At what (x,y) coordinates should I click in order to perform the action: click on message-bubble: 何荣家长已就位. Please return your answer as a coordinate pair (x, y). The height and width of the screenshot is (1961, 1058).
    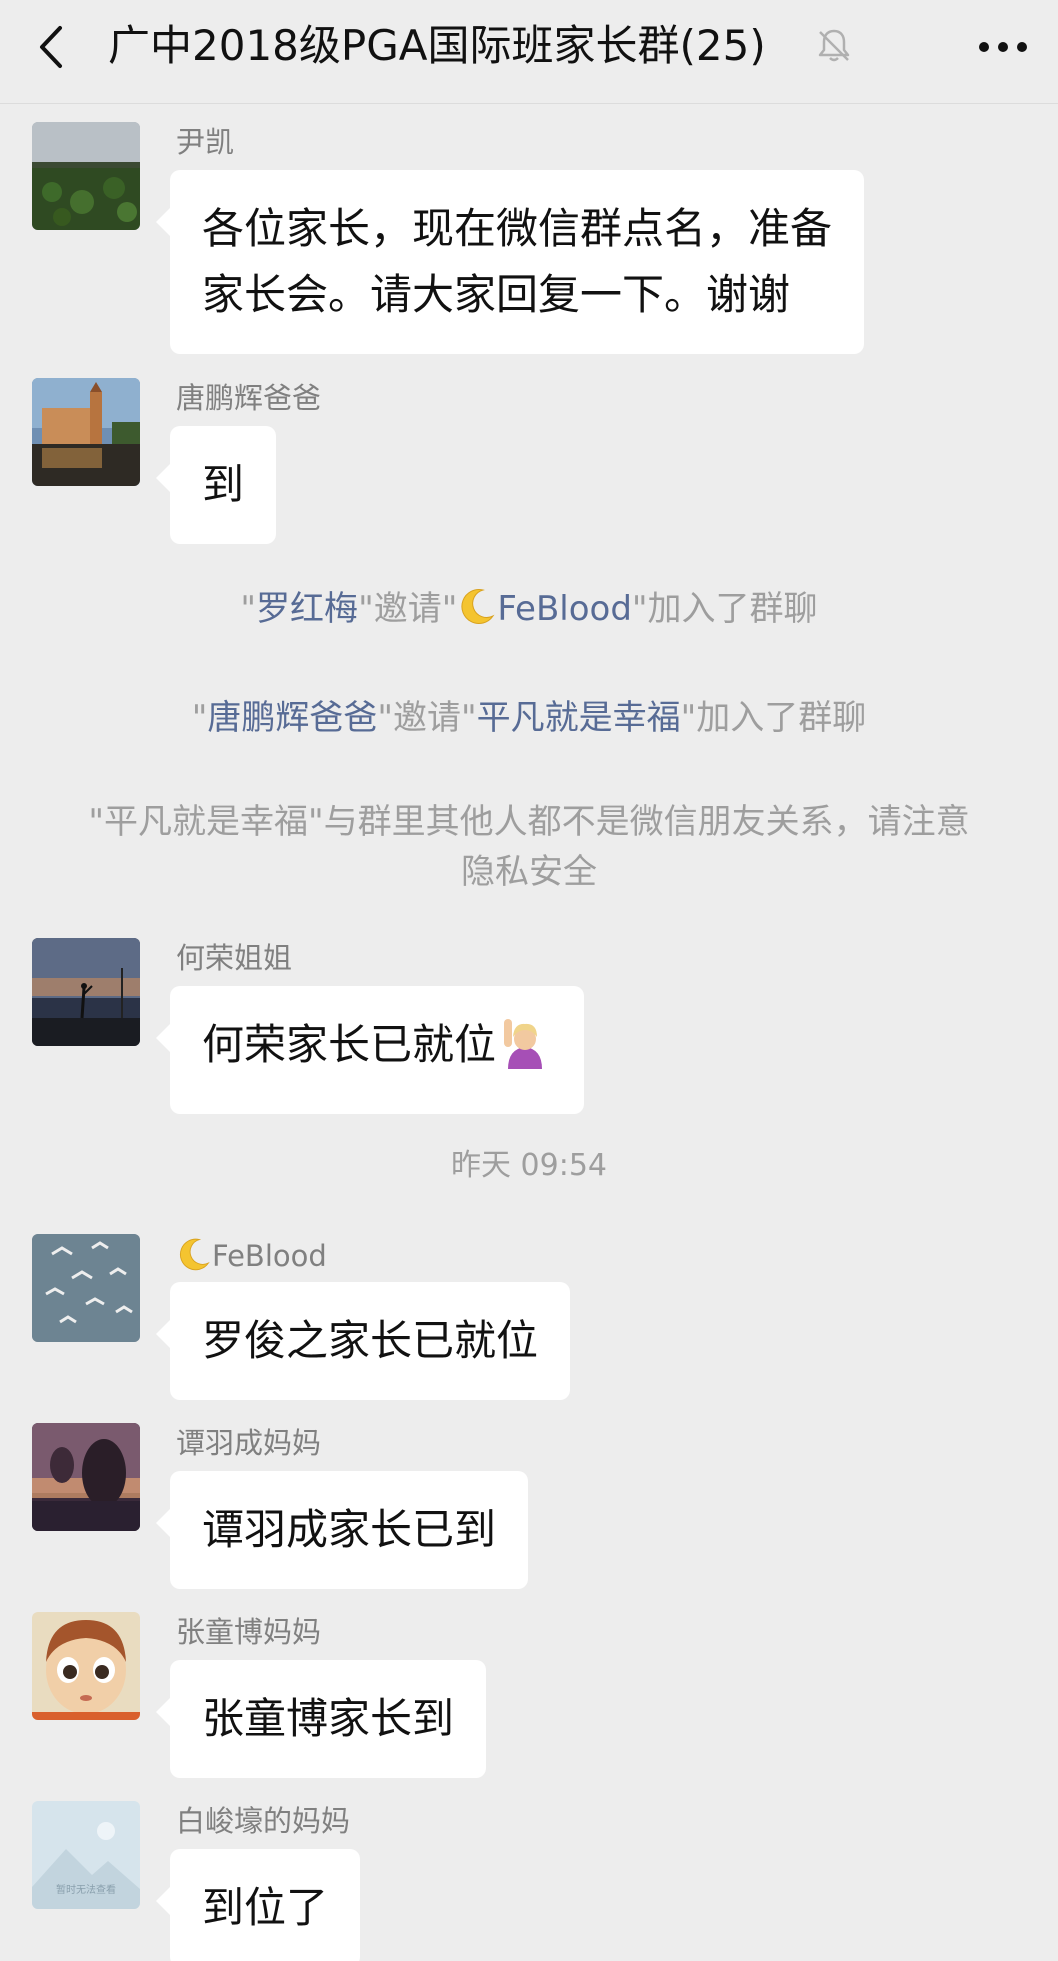
    Looking at the image, I should click on (370, 1050).